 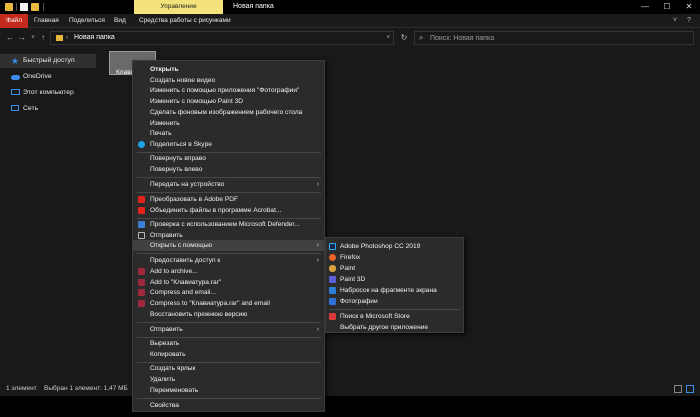 I want to click on sidebar-item-quick-access: ★ Быстрый доступ, so click(x=48, y=61).